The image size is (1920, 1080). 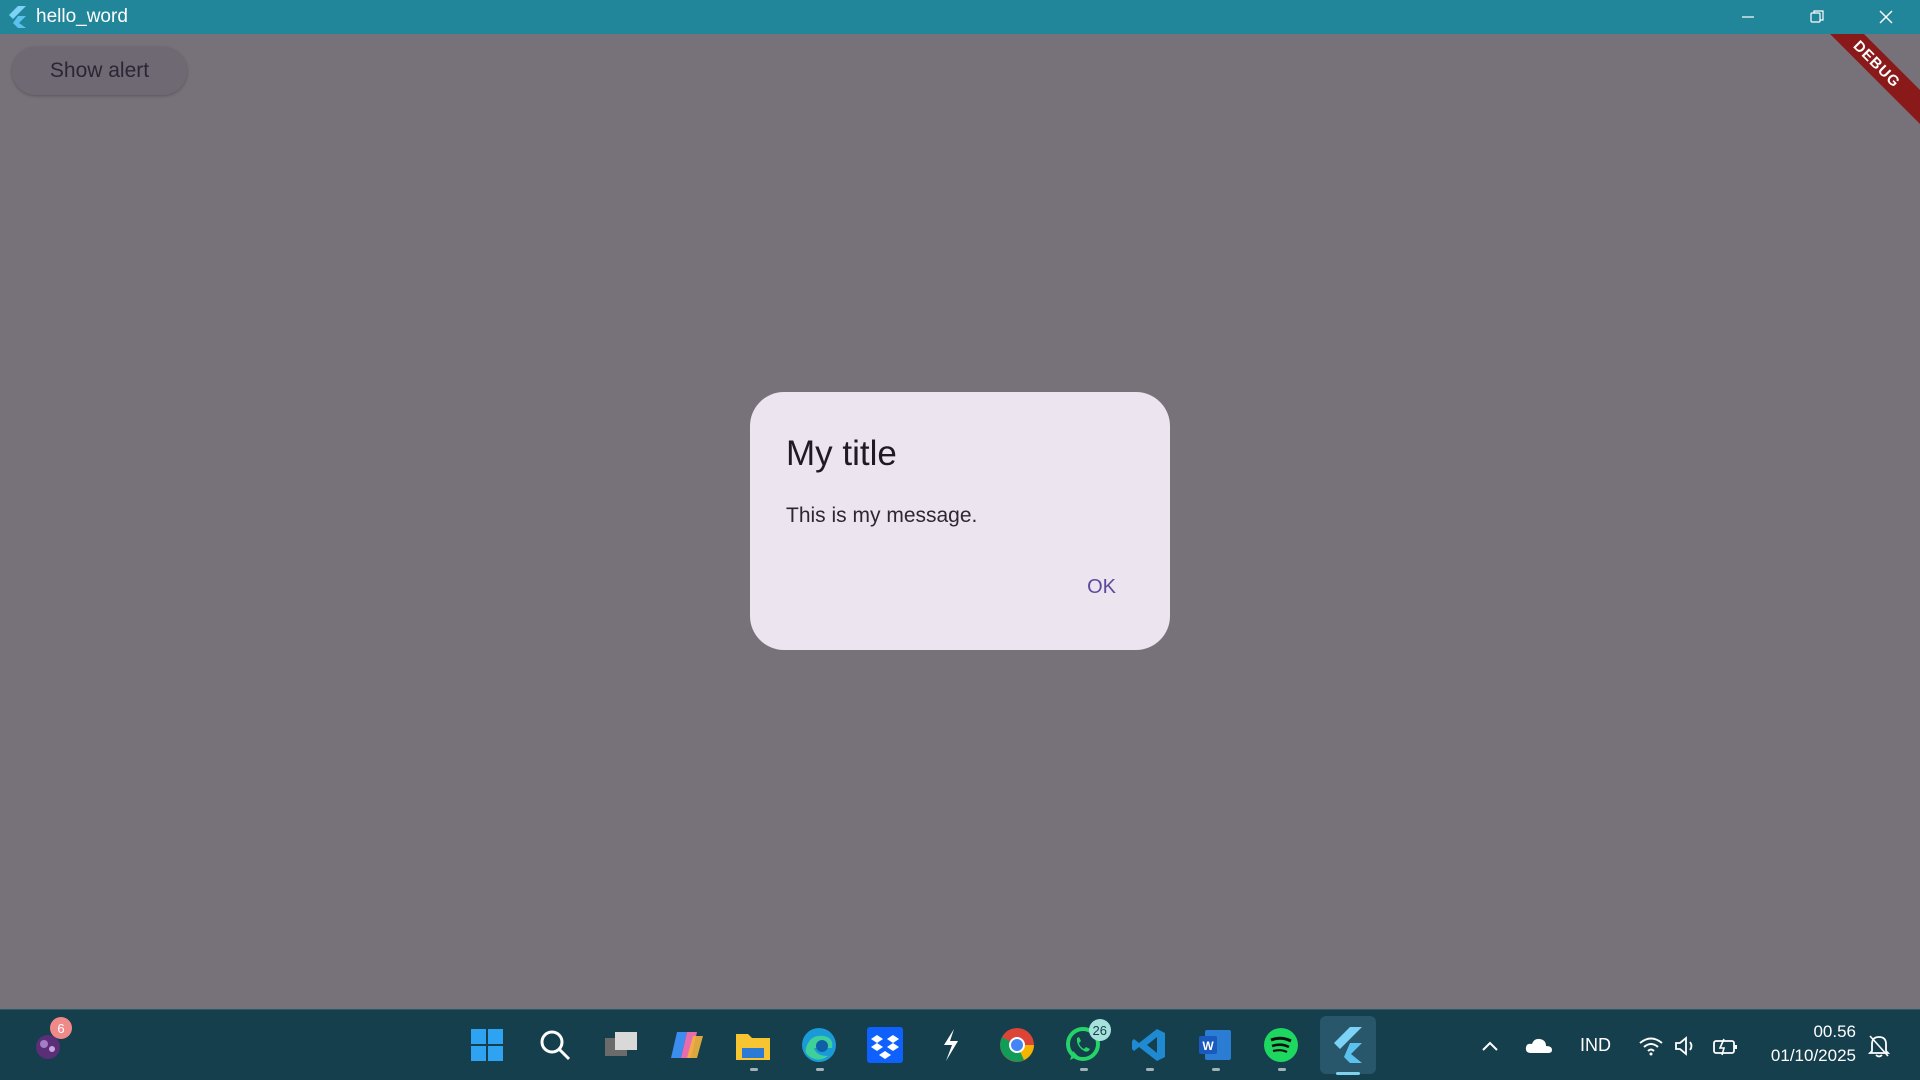 What do you see at coordinates (82, 16) in the screenshot?
I see `window-title: hello_word` at bounding box center [82, 16].